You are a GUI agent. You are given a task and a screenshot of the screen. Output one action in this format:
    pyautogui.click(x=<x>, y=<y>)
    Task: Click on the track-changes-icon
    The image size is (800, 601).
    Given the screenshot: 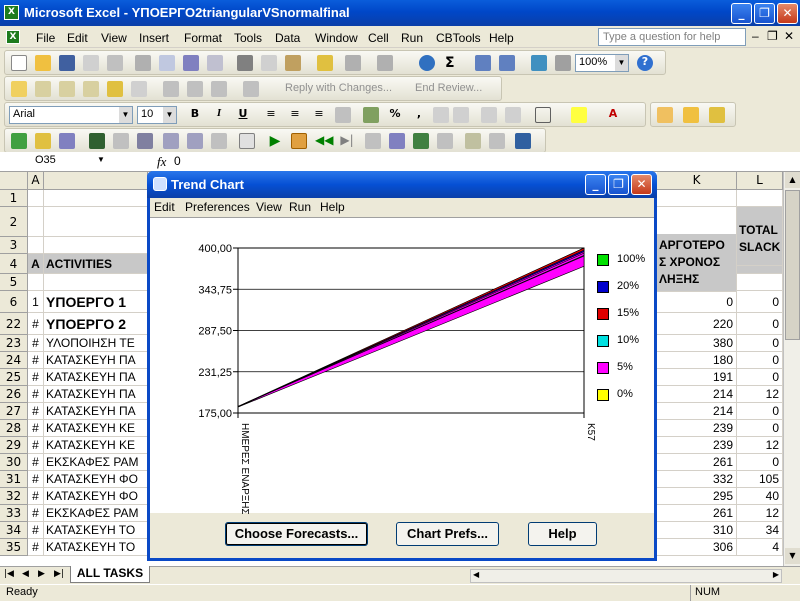 What is the action you would take?
    pyautogui.click(x=171, y=89)
    